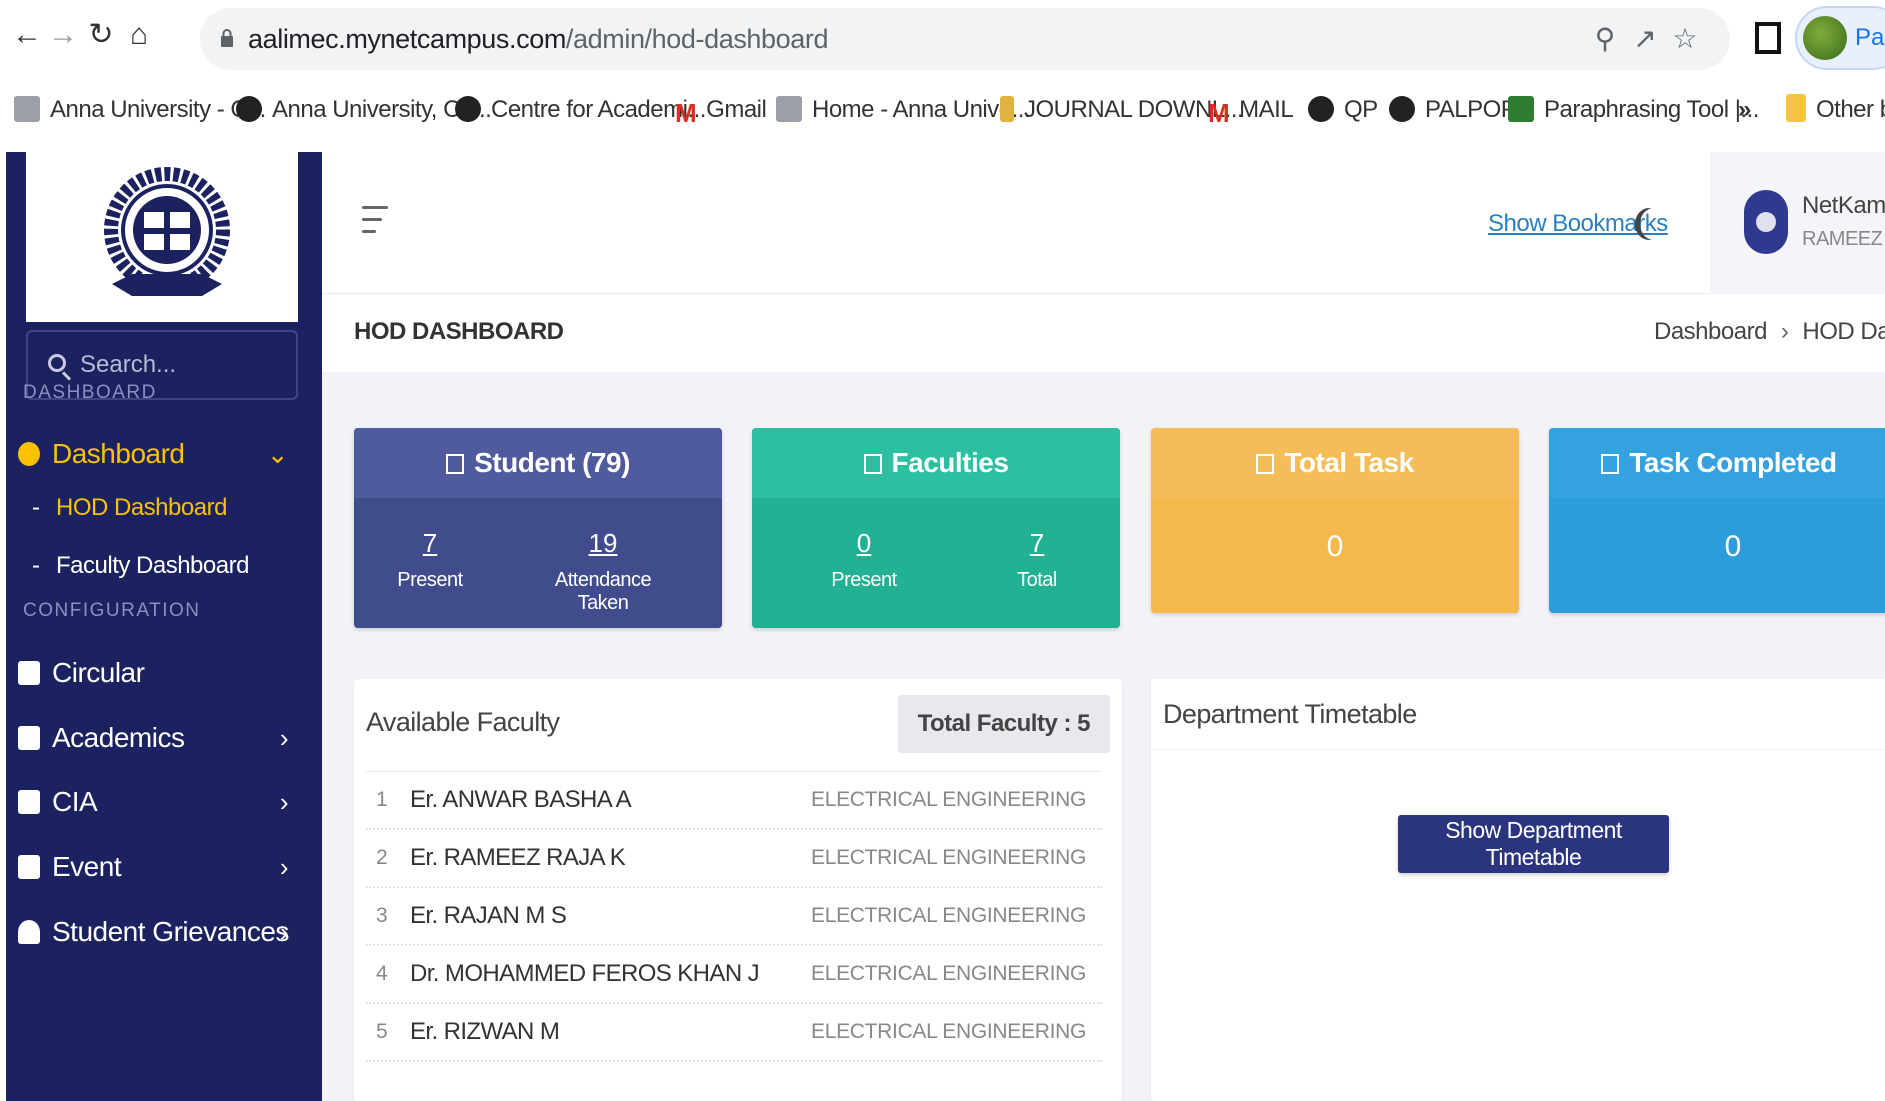  I want to click on breadcrumb: Dashboard › HOD Dashbo, so click(1769, 332).